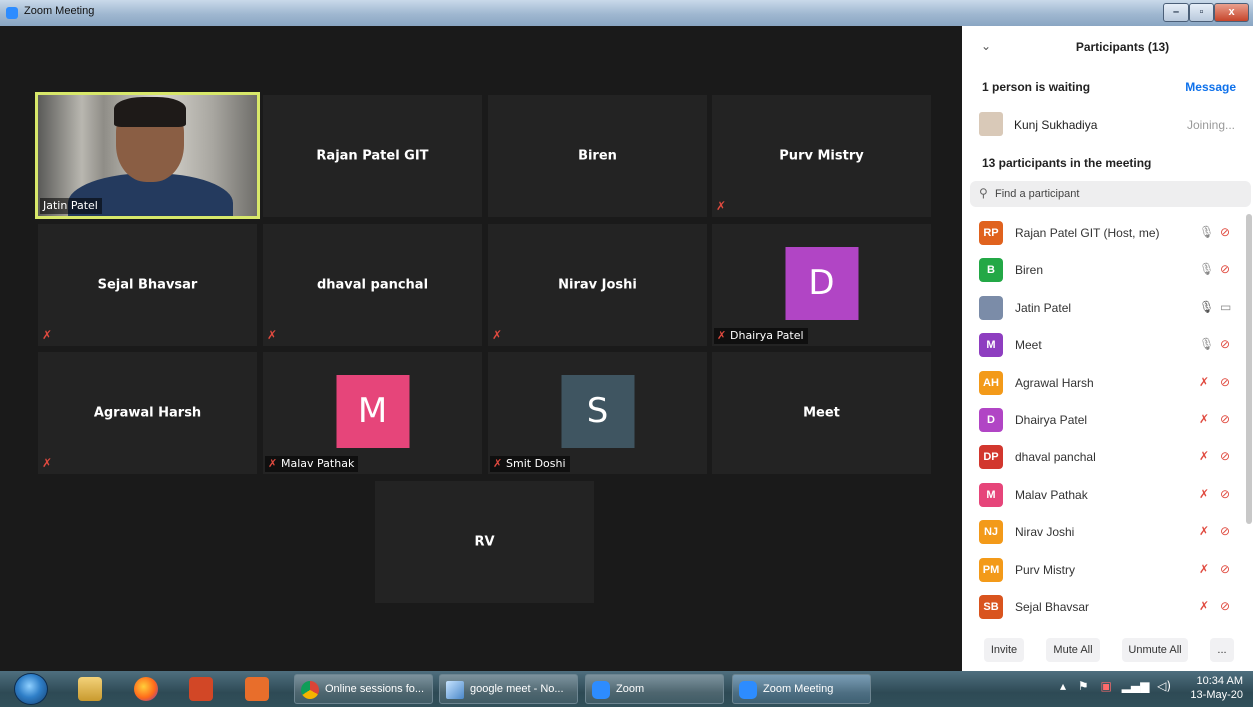 The width and height of the screenshot is (1253, 707). Describe the element at coordinates (12, 13) in the screenshot. I see `zoom-app-icon` at that location.